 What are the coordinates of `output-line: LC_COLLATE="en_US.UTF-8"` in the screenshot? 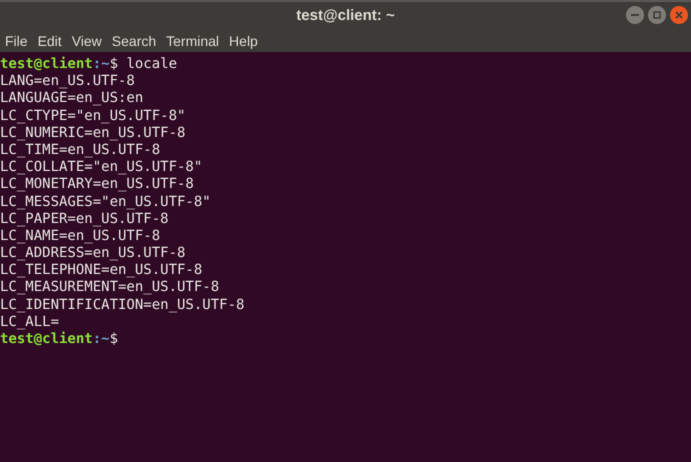 It's located at (101, 167).